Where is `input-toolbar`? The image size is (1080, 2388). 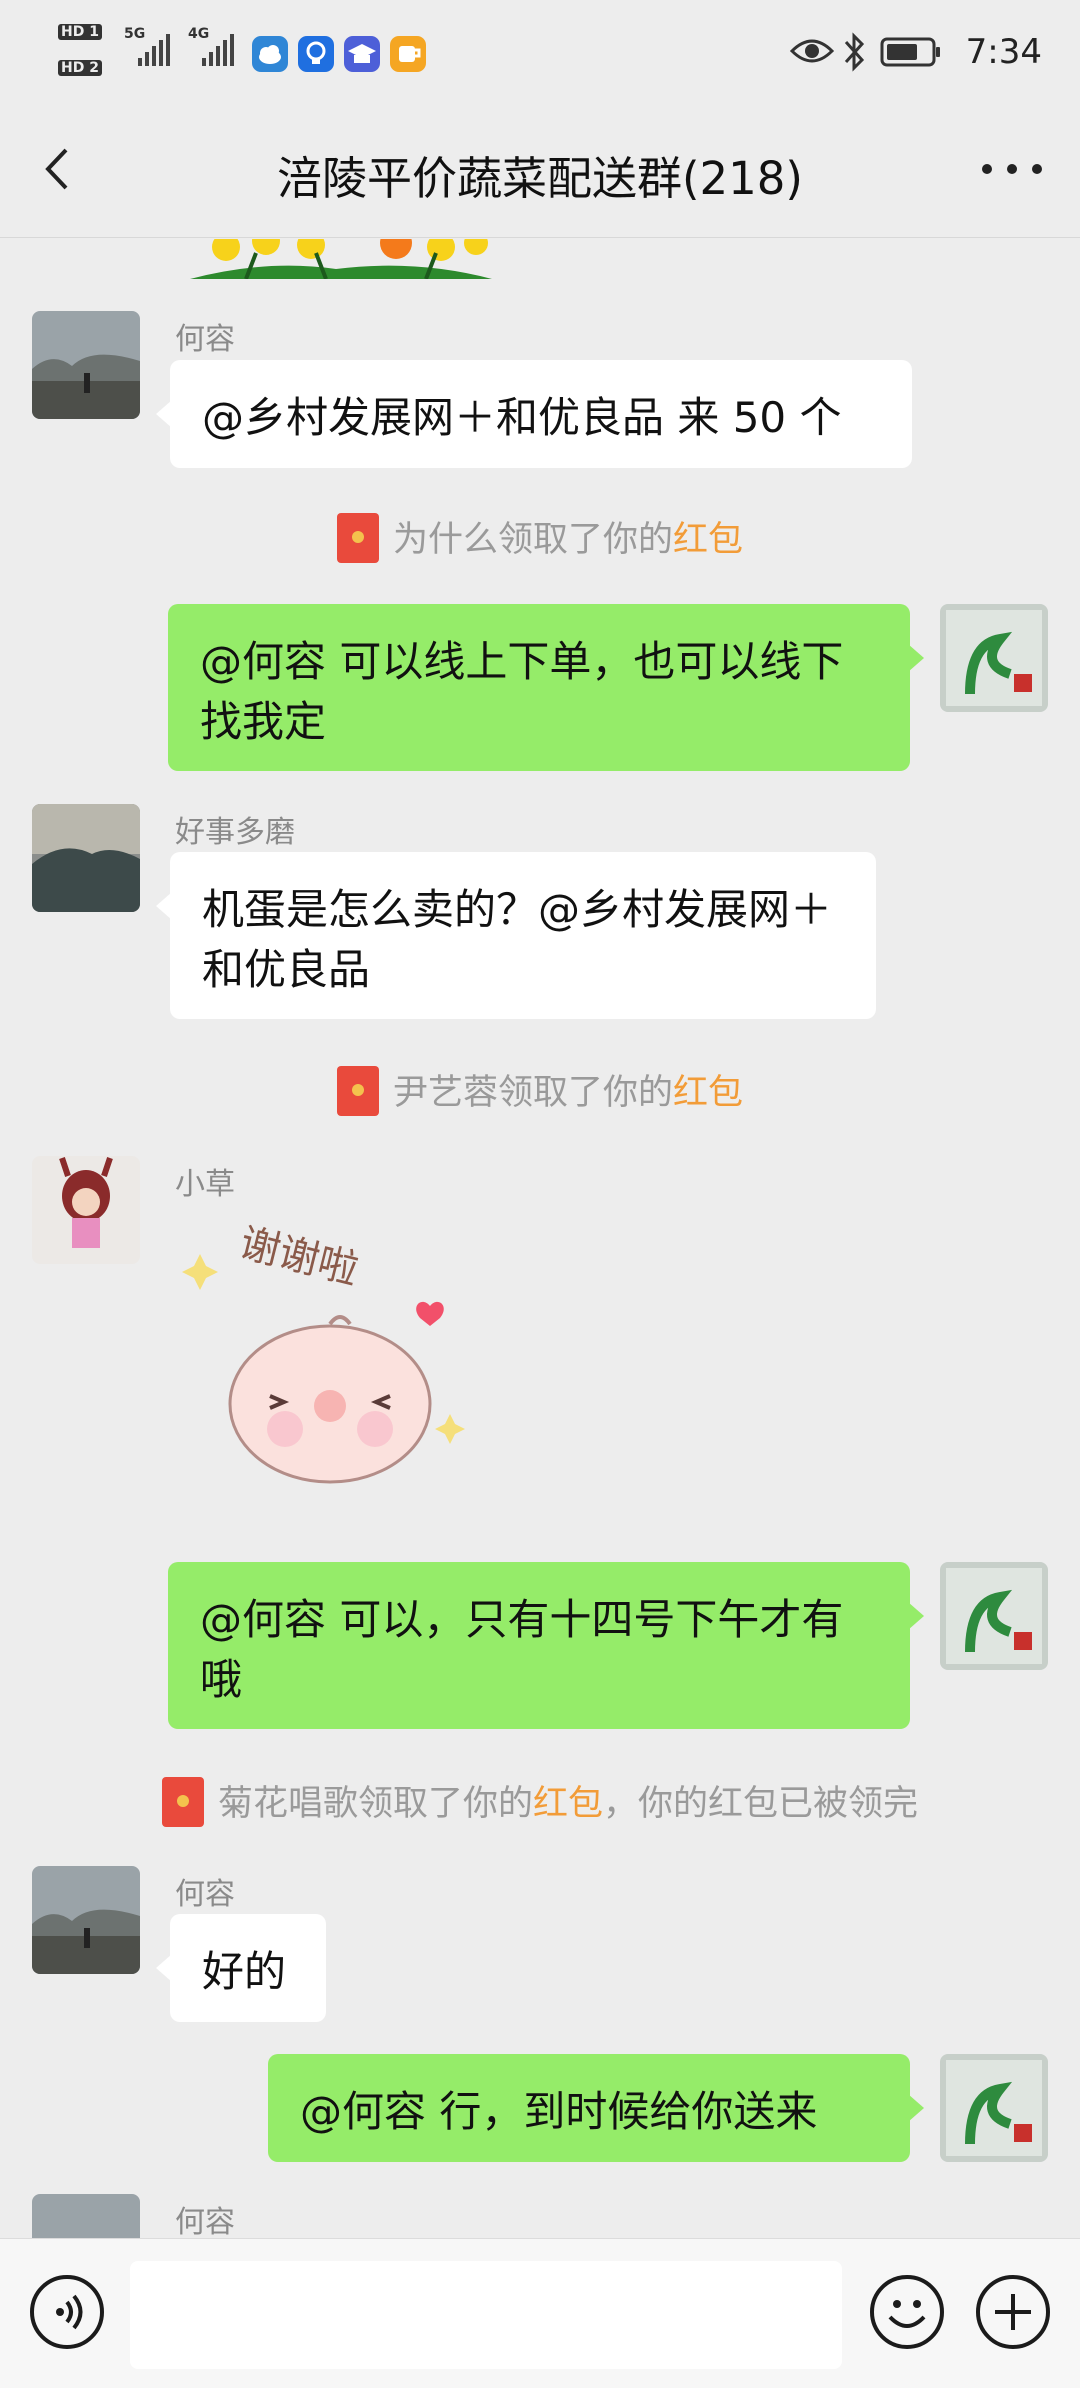 input-toolbar is located at coordinates (540, 2313).